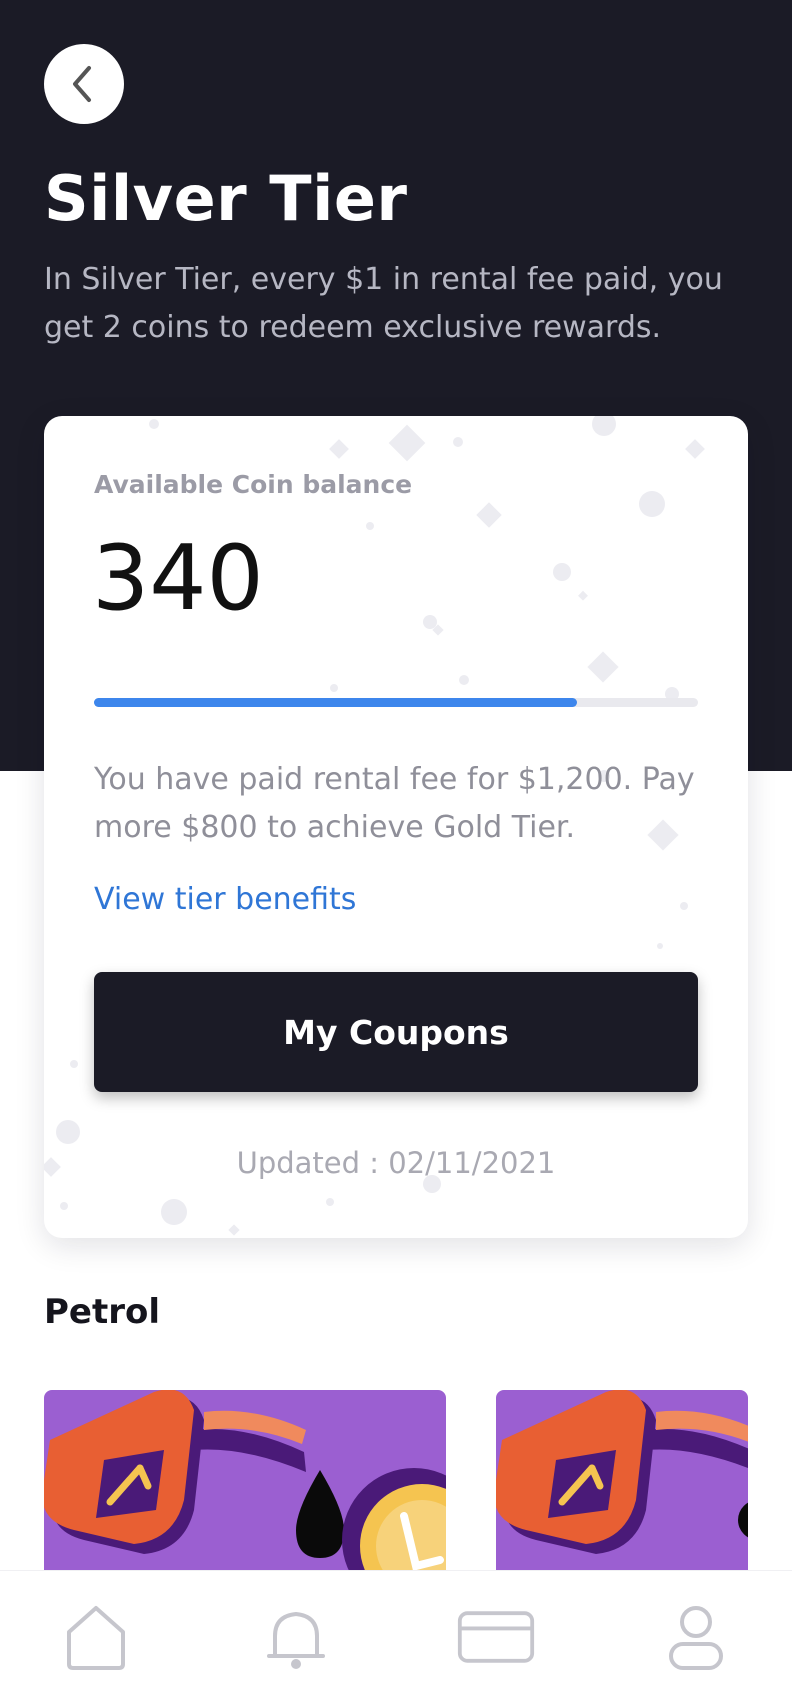 The image size is (792, 1707). I want to click on petrol-promo-card, so click(245, 1485).